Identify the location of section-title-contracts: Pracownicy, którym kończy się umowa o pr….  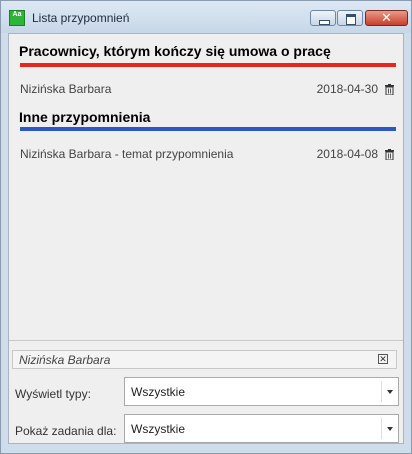
(175, 51).